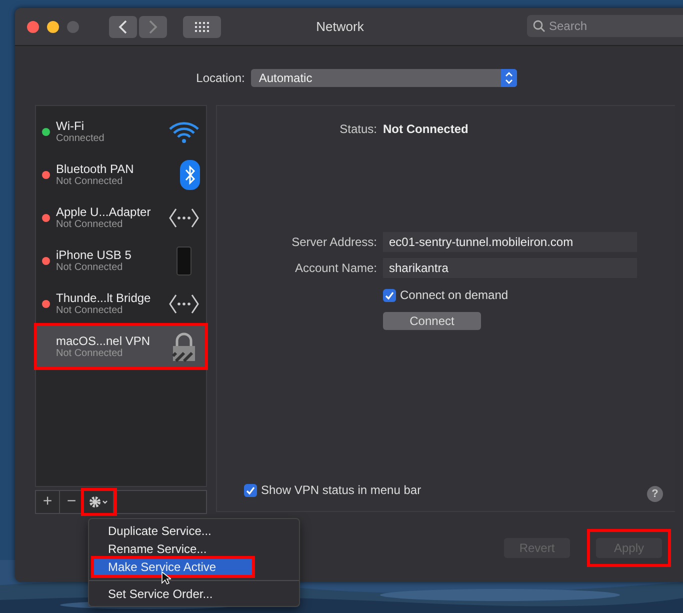 This screenshot has height=613, width=683. What do you see at coordinates (95, 169) in the screenshot?
I see `service-name: Bluetooth PAN` at bounding box center [95, 169].